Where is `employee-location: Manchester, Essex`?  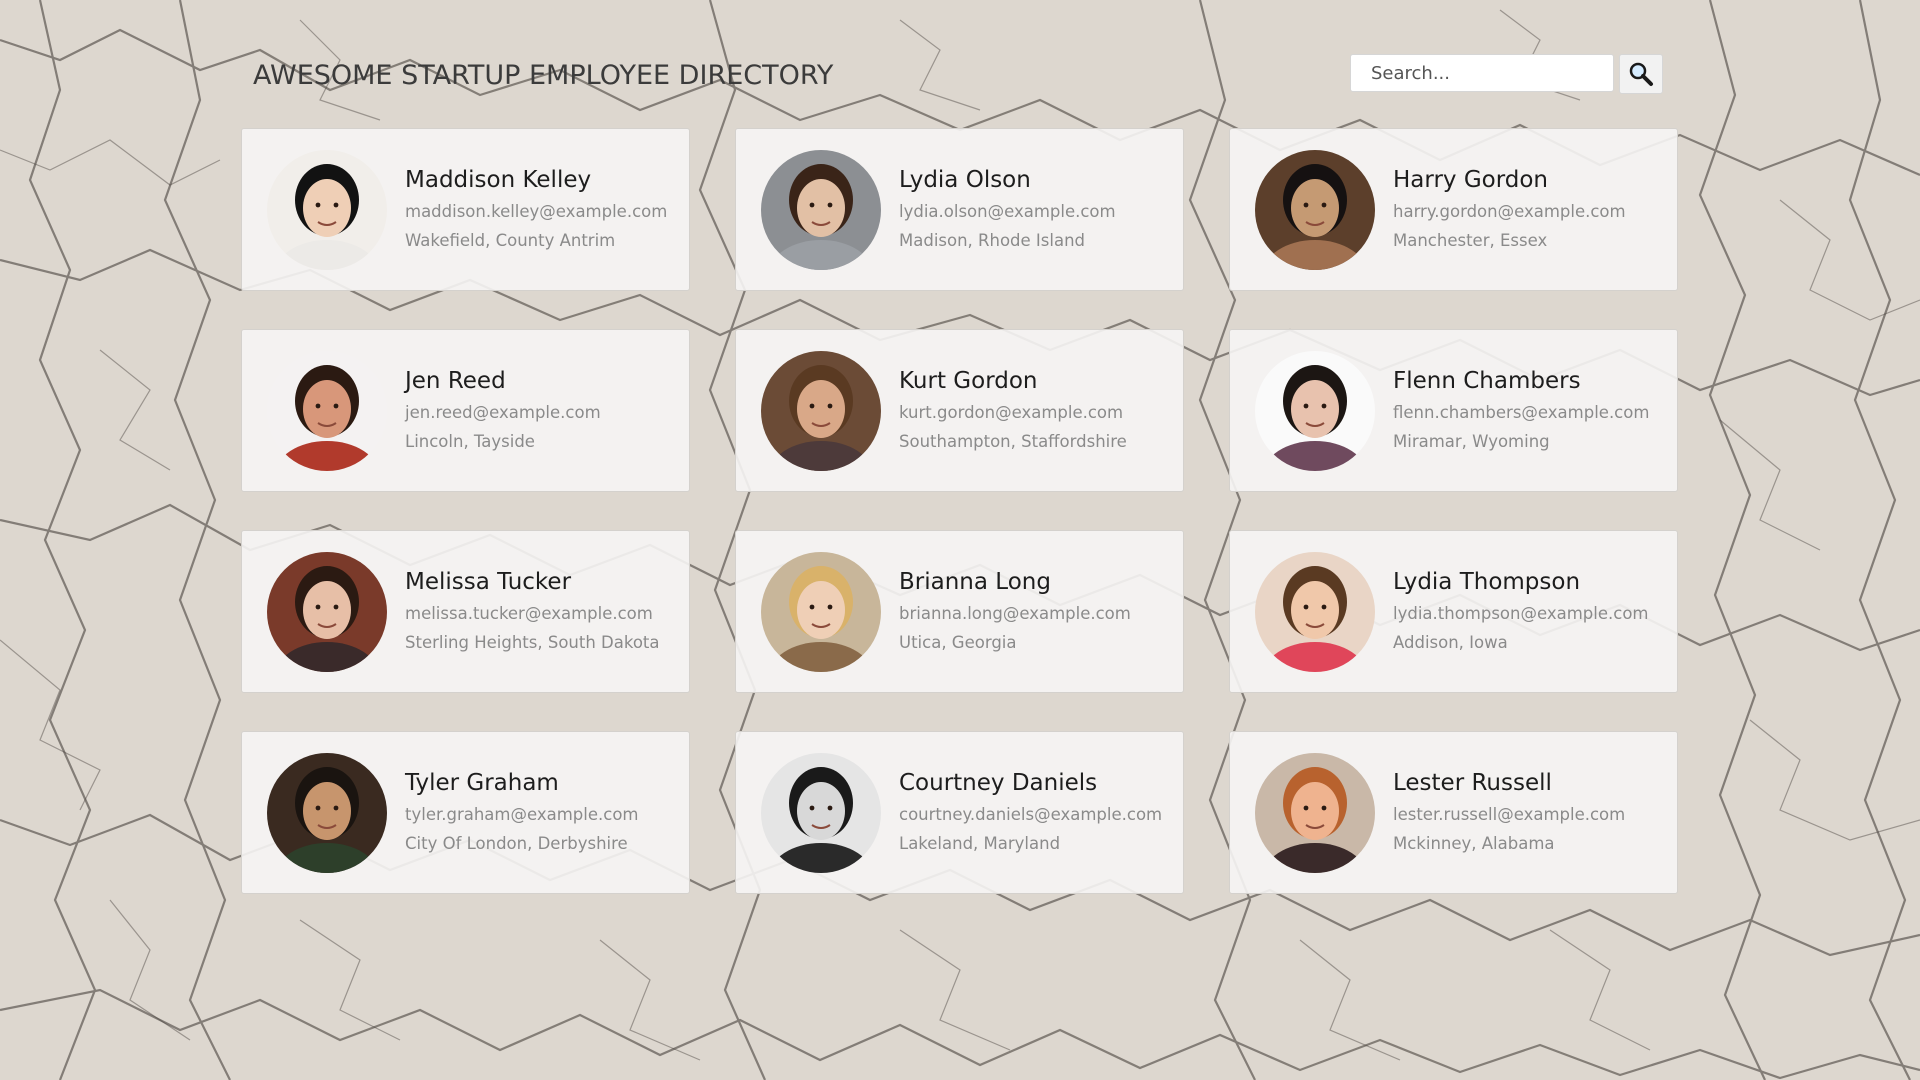 employee-location: Manchester, Essex is located at coordinates (1470, 240).